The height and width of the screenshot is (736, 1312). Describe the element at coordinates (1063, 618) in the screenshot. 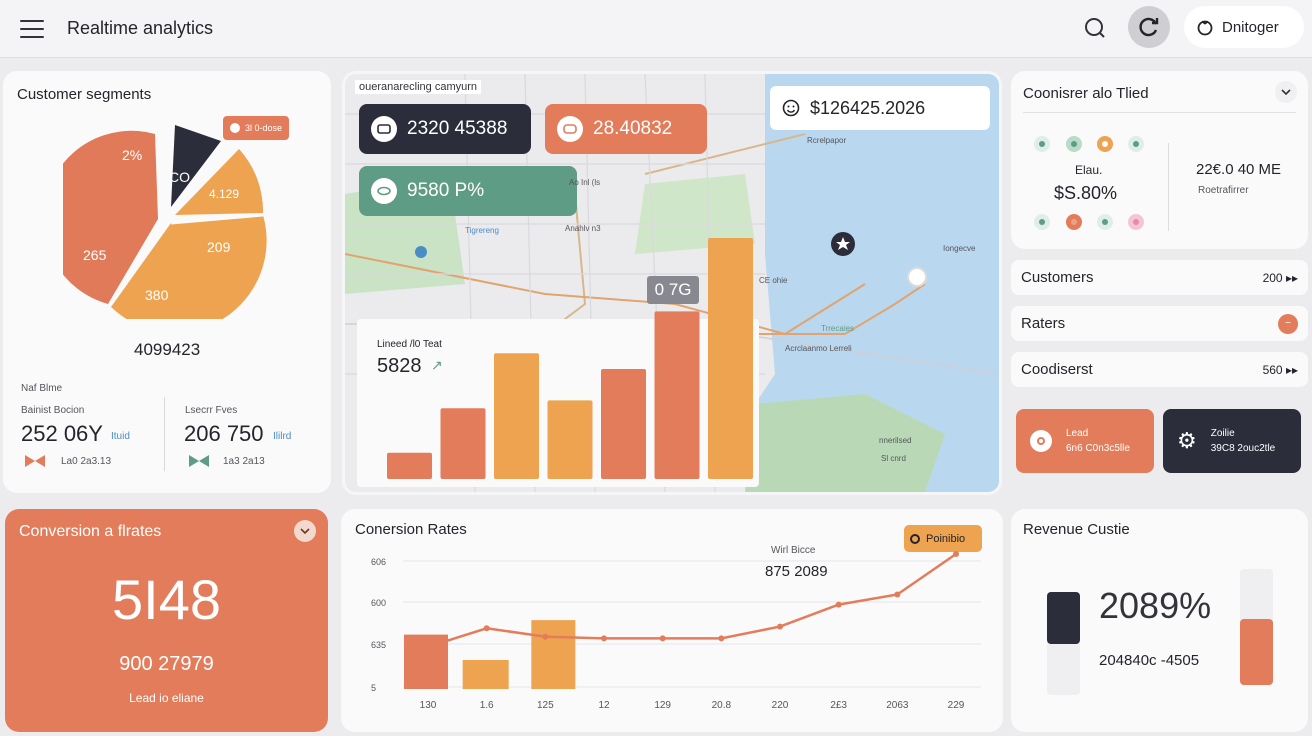

I see `revenue-gauge-left-fill` at that location.